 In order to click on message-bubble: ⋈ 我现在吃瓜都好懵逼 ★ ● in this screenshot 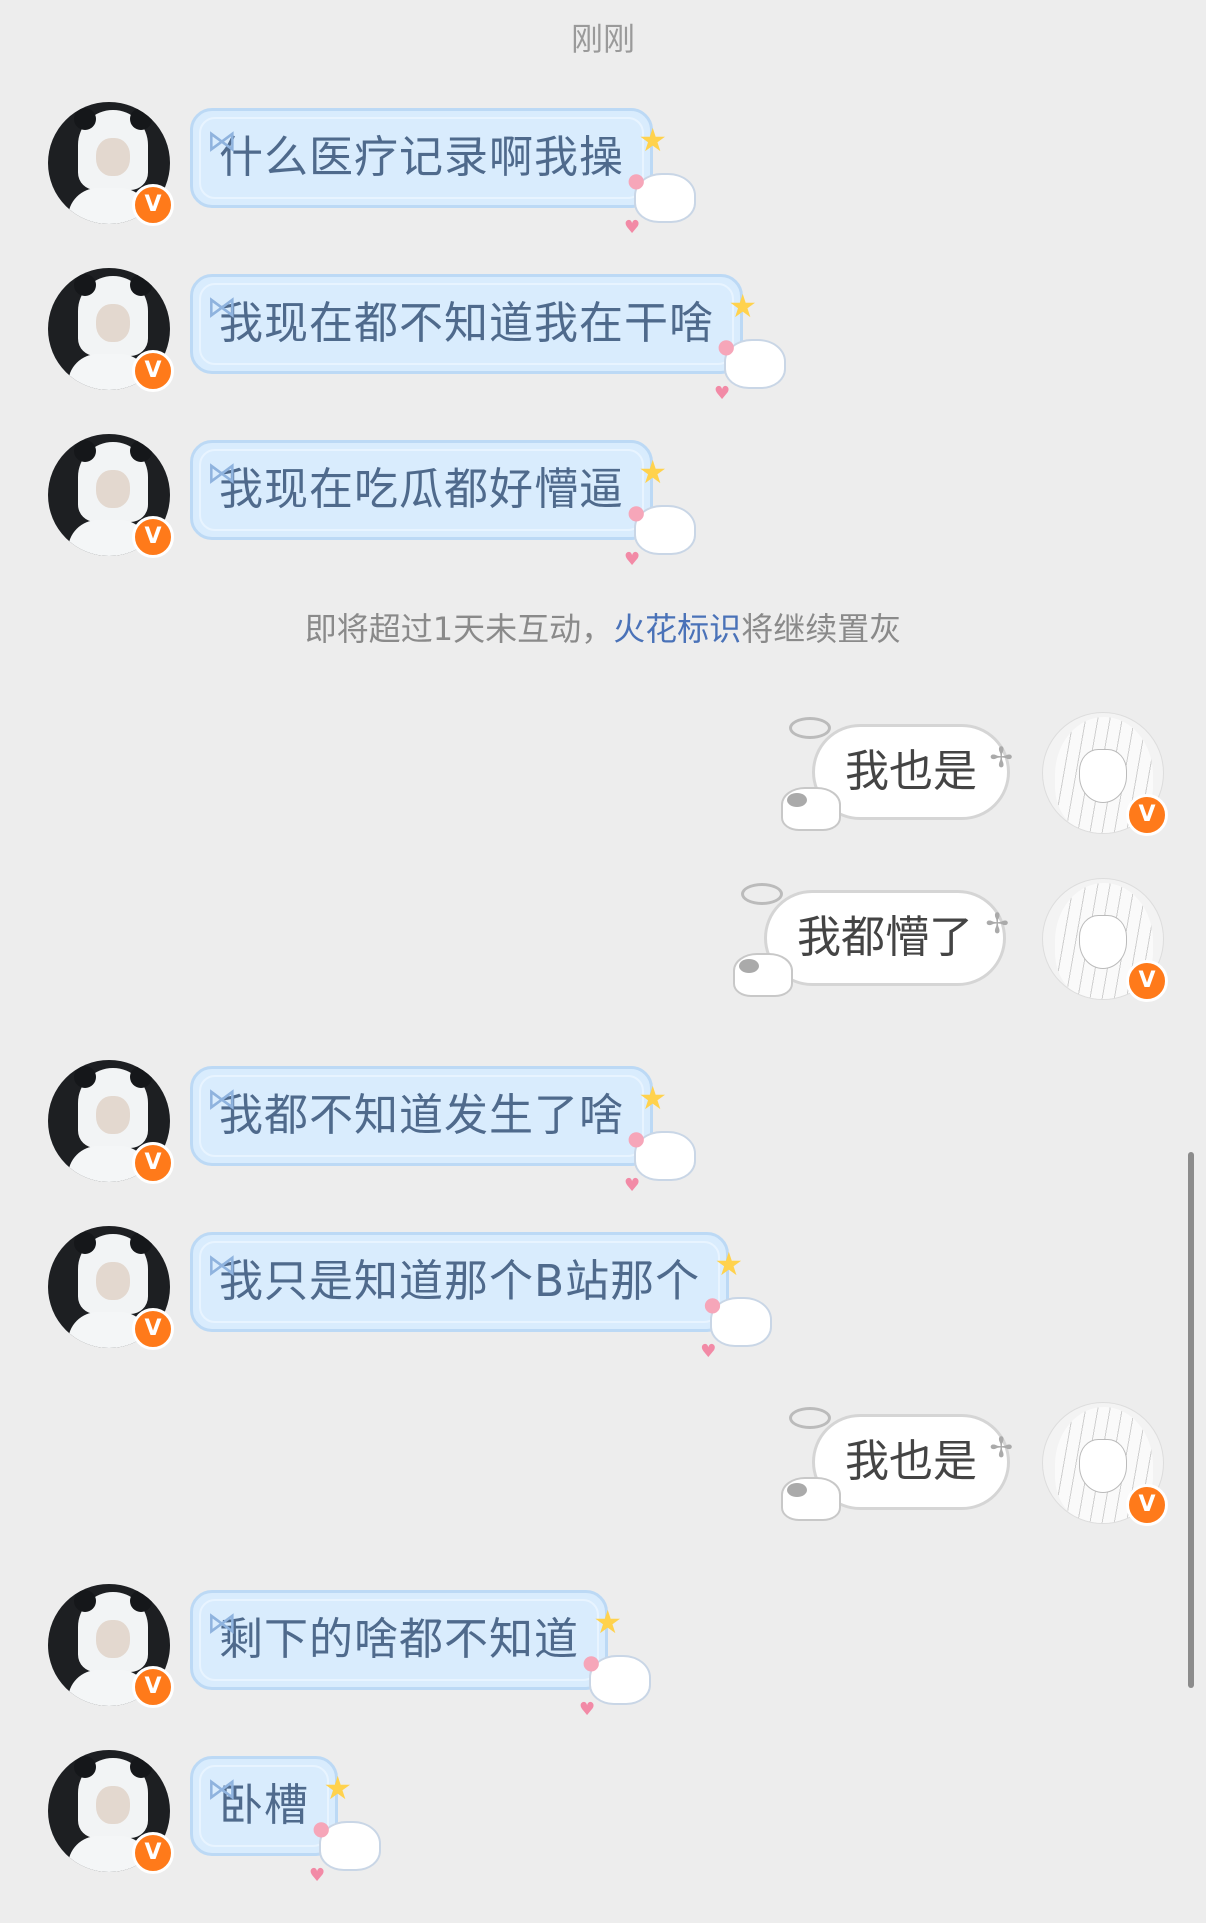, I will do `click(443, 523)`.